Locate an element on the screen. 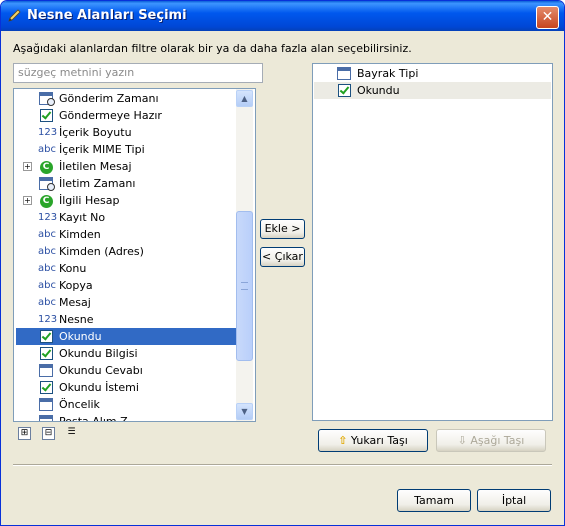  field-row: abc Kimden (Adres) is located at coordinates (126, 251).